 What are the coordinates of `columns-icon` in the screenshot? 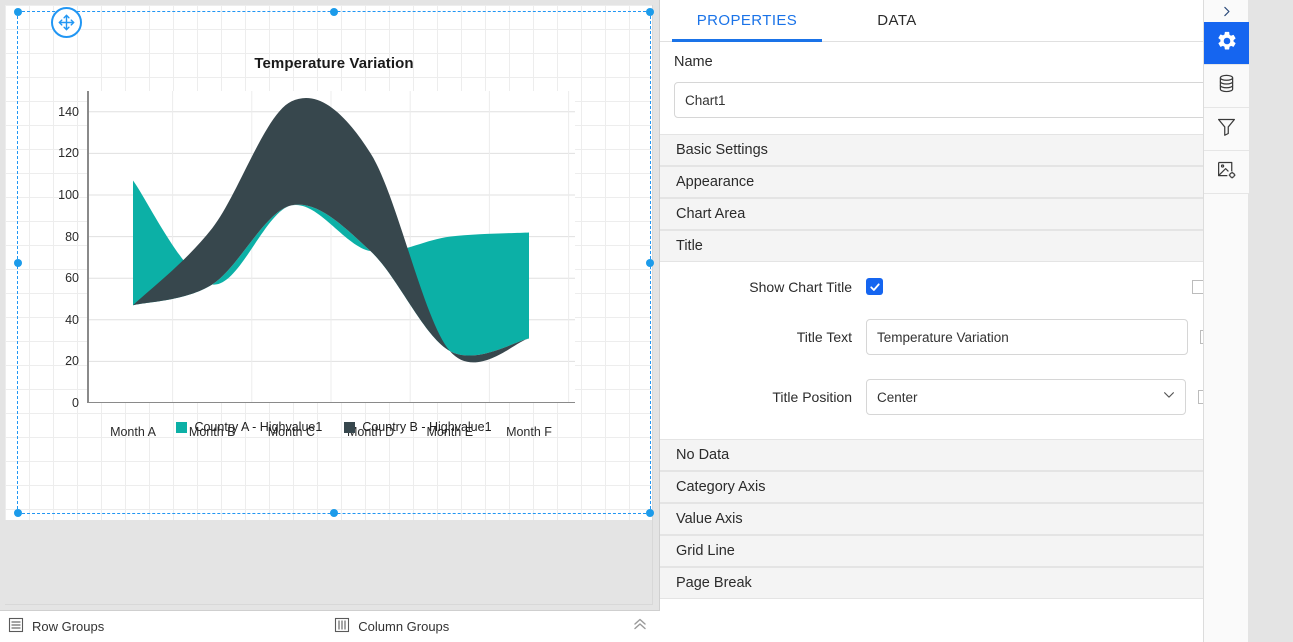 It's located at (342, 626).